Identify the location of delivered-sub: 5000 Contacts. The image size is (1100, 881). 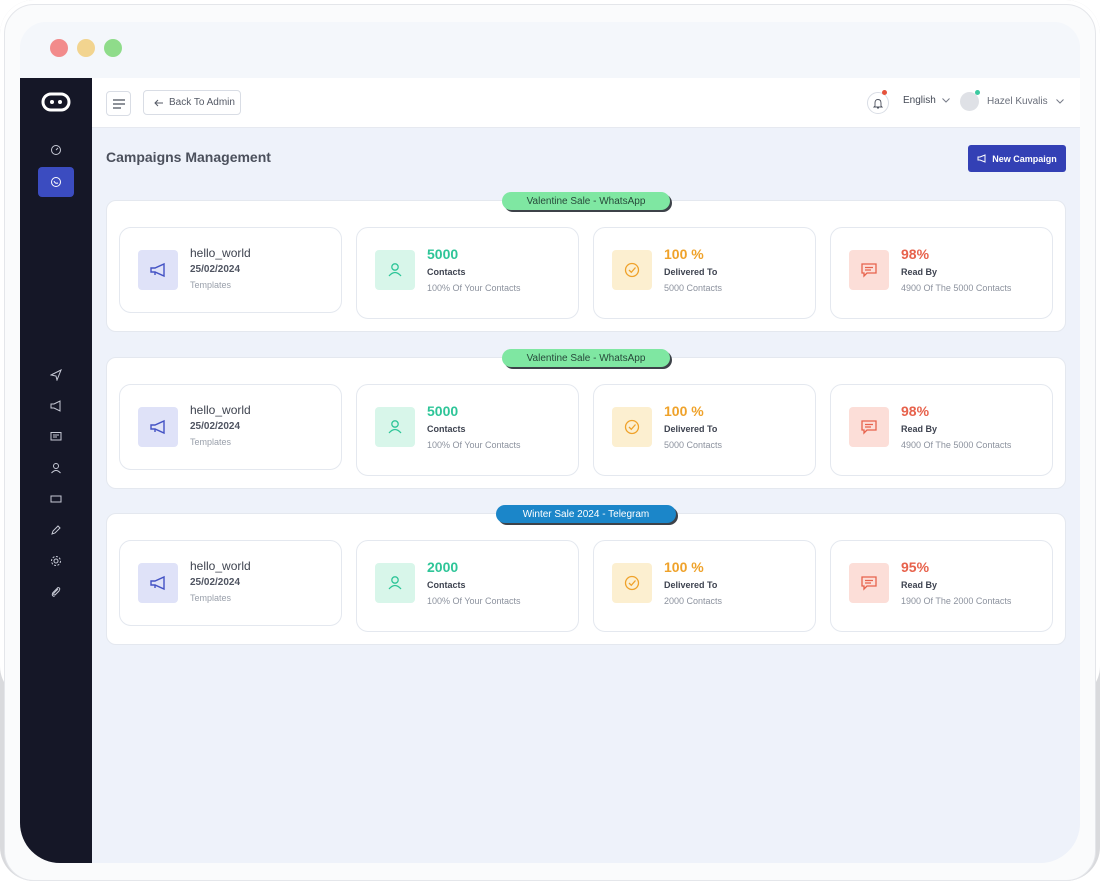
(693, 445).